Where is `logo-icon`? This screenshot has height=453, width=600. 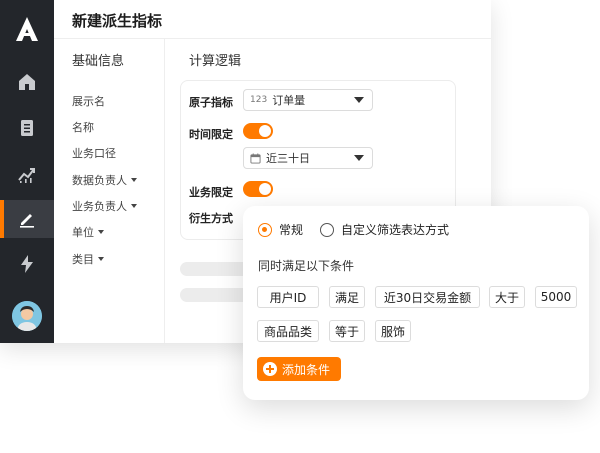 logo-icon is located at coordinates (27, 29).